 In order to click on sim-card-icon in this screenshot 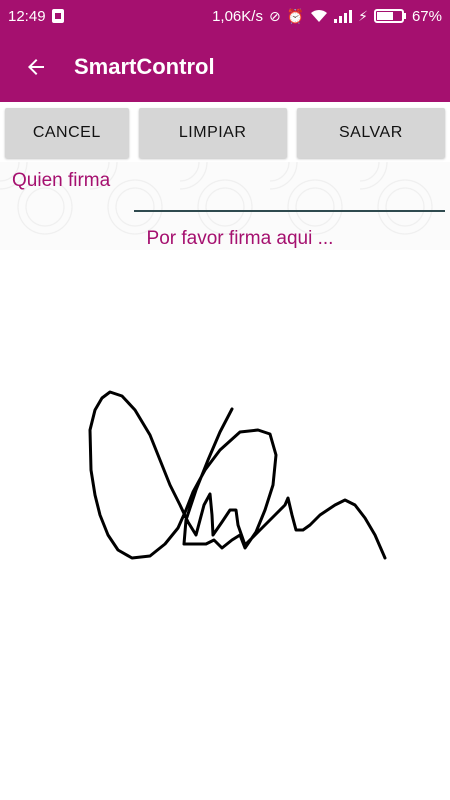, I will do `click(57, 16)`.